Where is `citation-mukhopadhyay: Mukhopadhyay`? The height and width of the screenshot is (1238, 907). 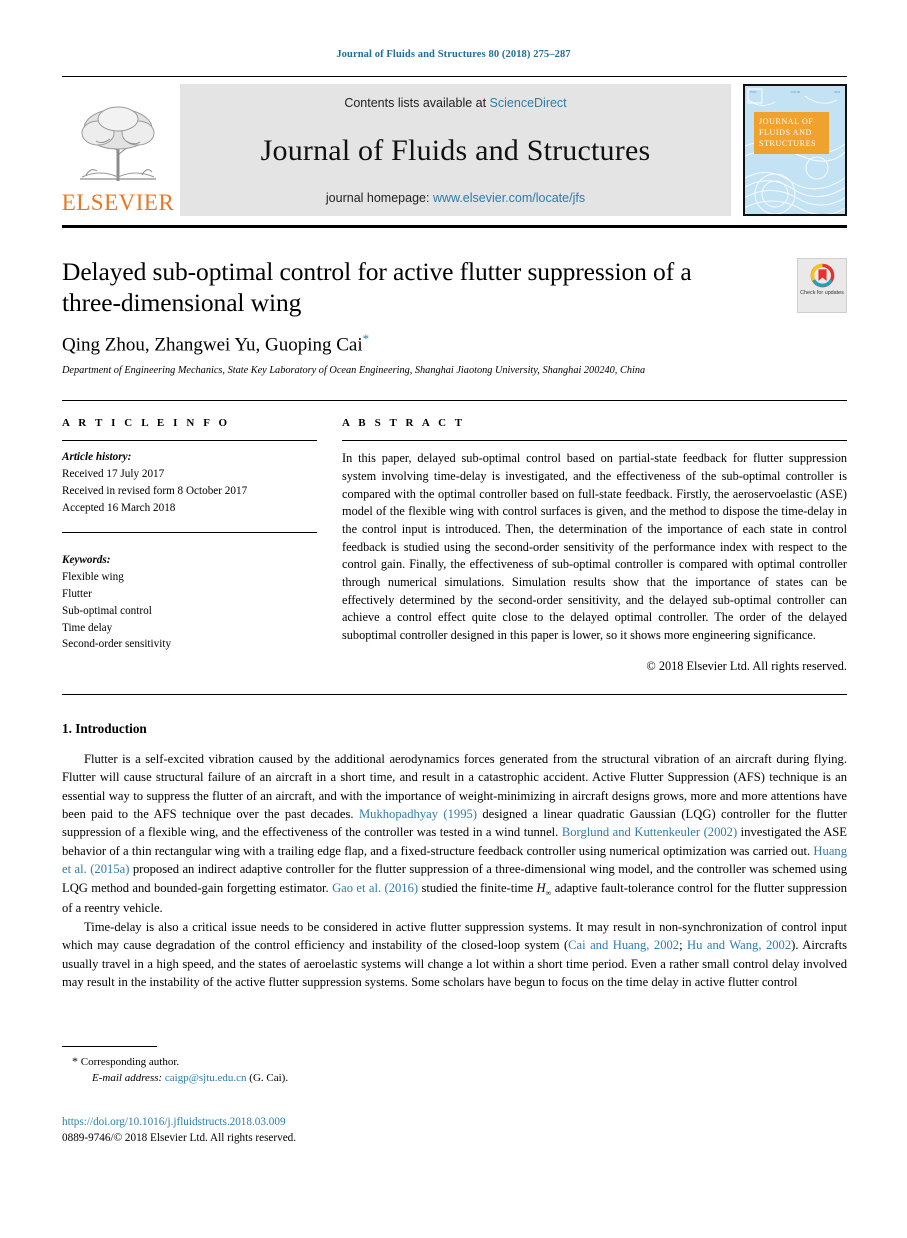 citation-mukhopadhyay: Mukhopadhyay is located at coordinates (398, 814).